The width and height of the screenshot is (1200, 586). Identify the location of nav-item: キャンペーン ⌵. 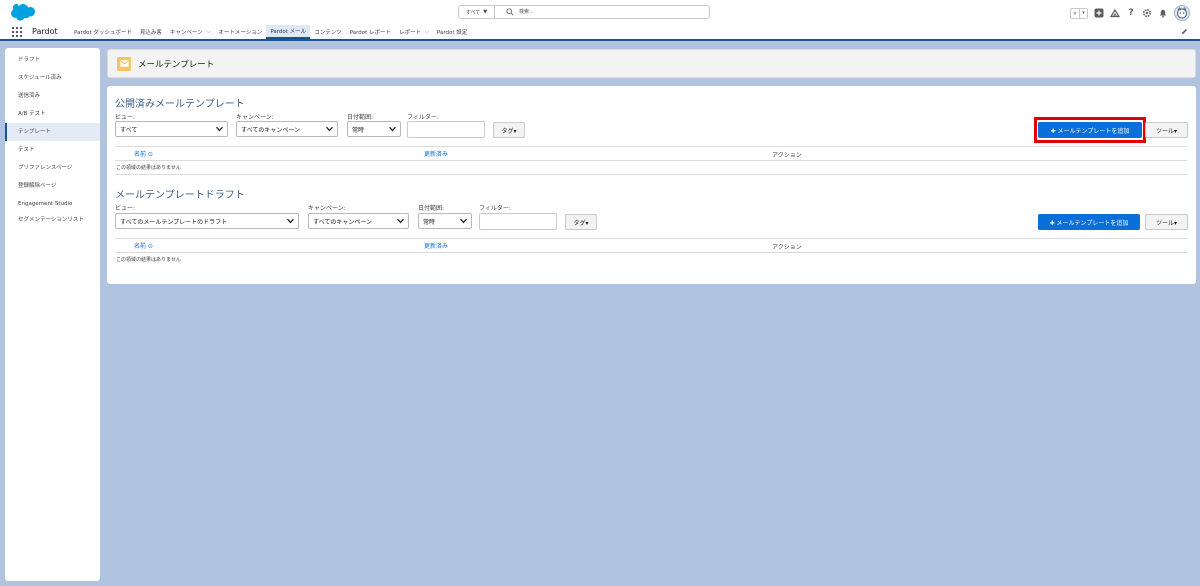
(190, 32).